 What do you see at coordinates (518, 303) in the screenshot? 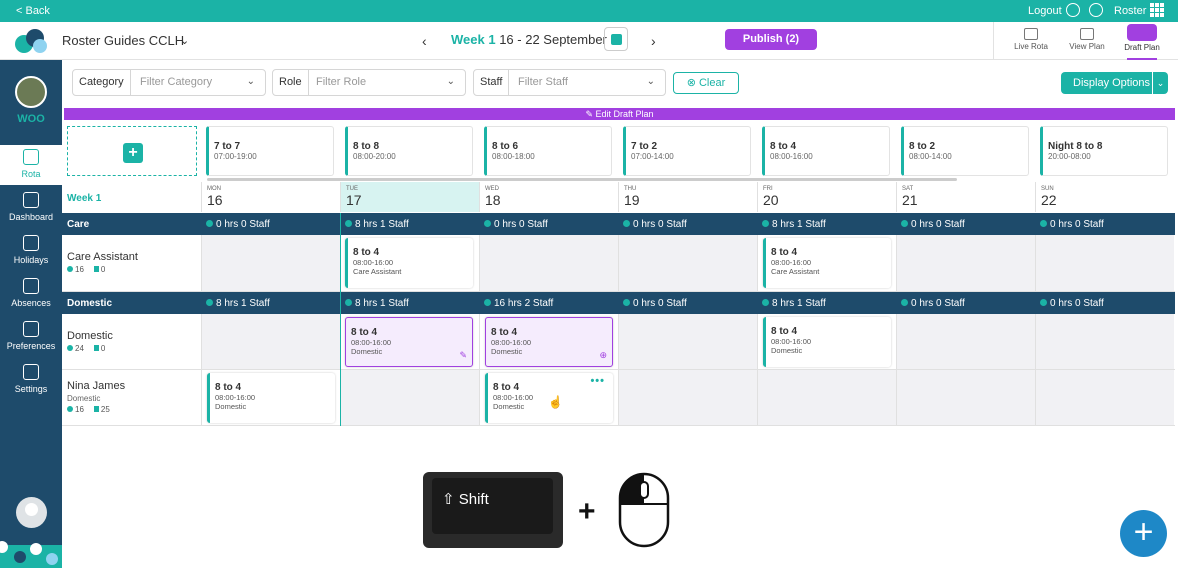
I see `group-summary: 16 hrs 2 Staff` at bounding box center [518, 303].